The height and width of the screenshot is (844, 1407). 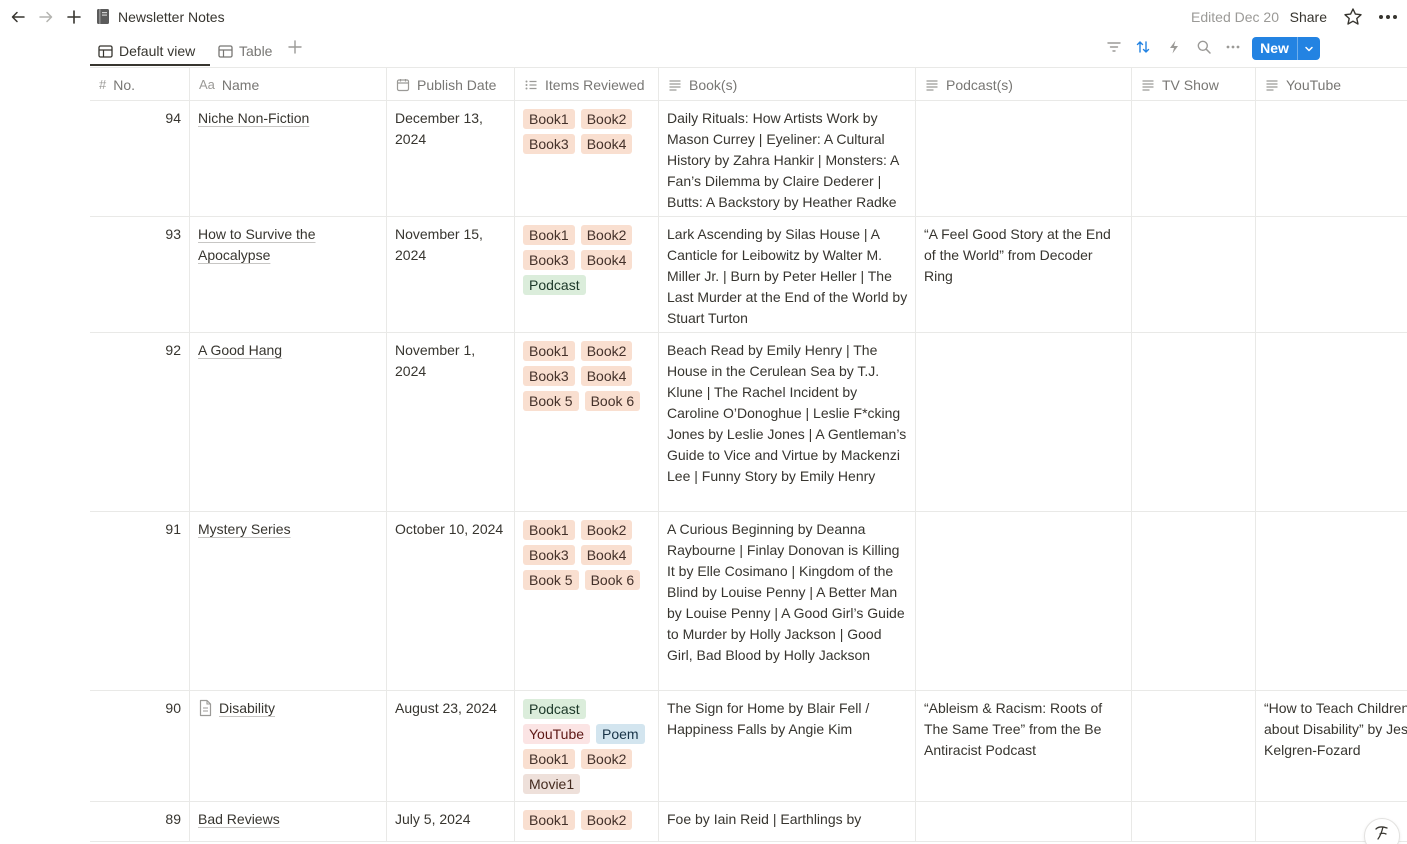 What do you see at coordinates (288, 601) in the screenshot?
I see `cell-name: Mystery Series` at bounding box center [288, 601].